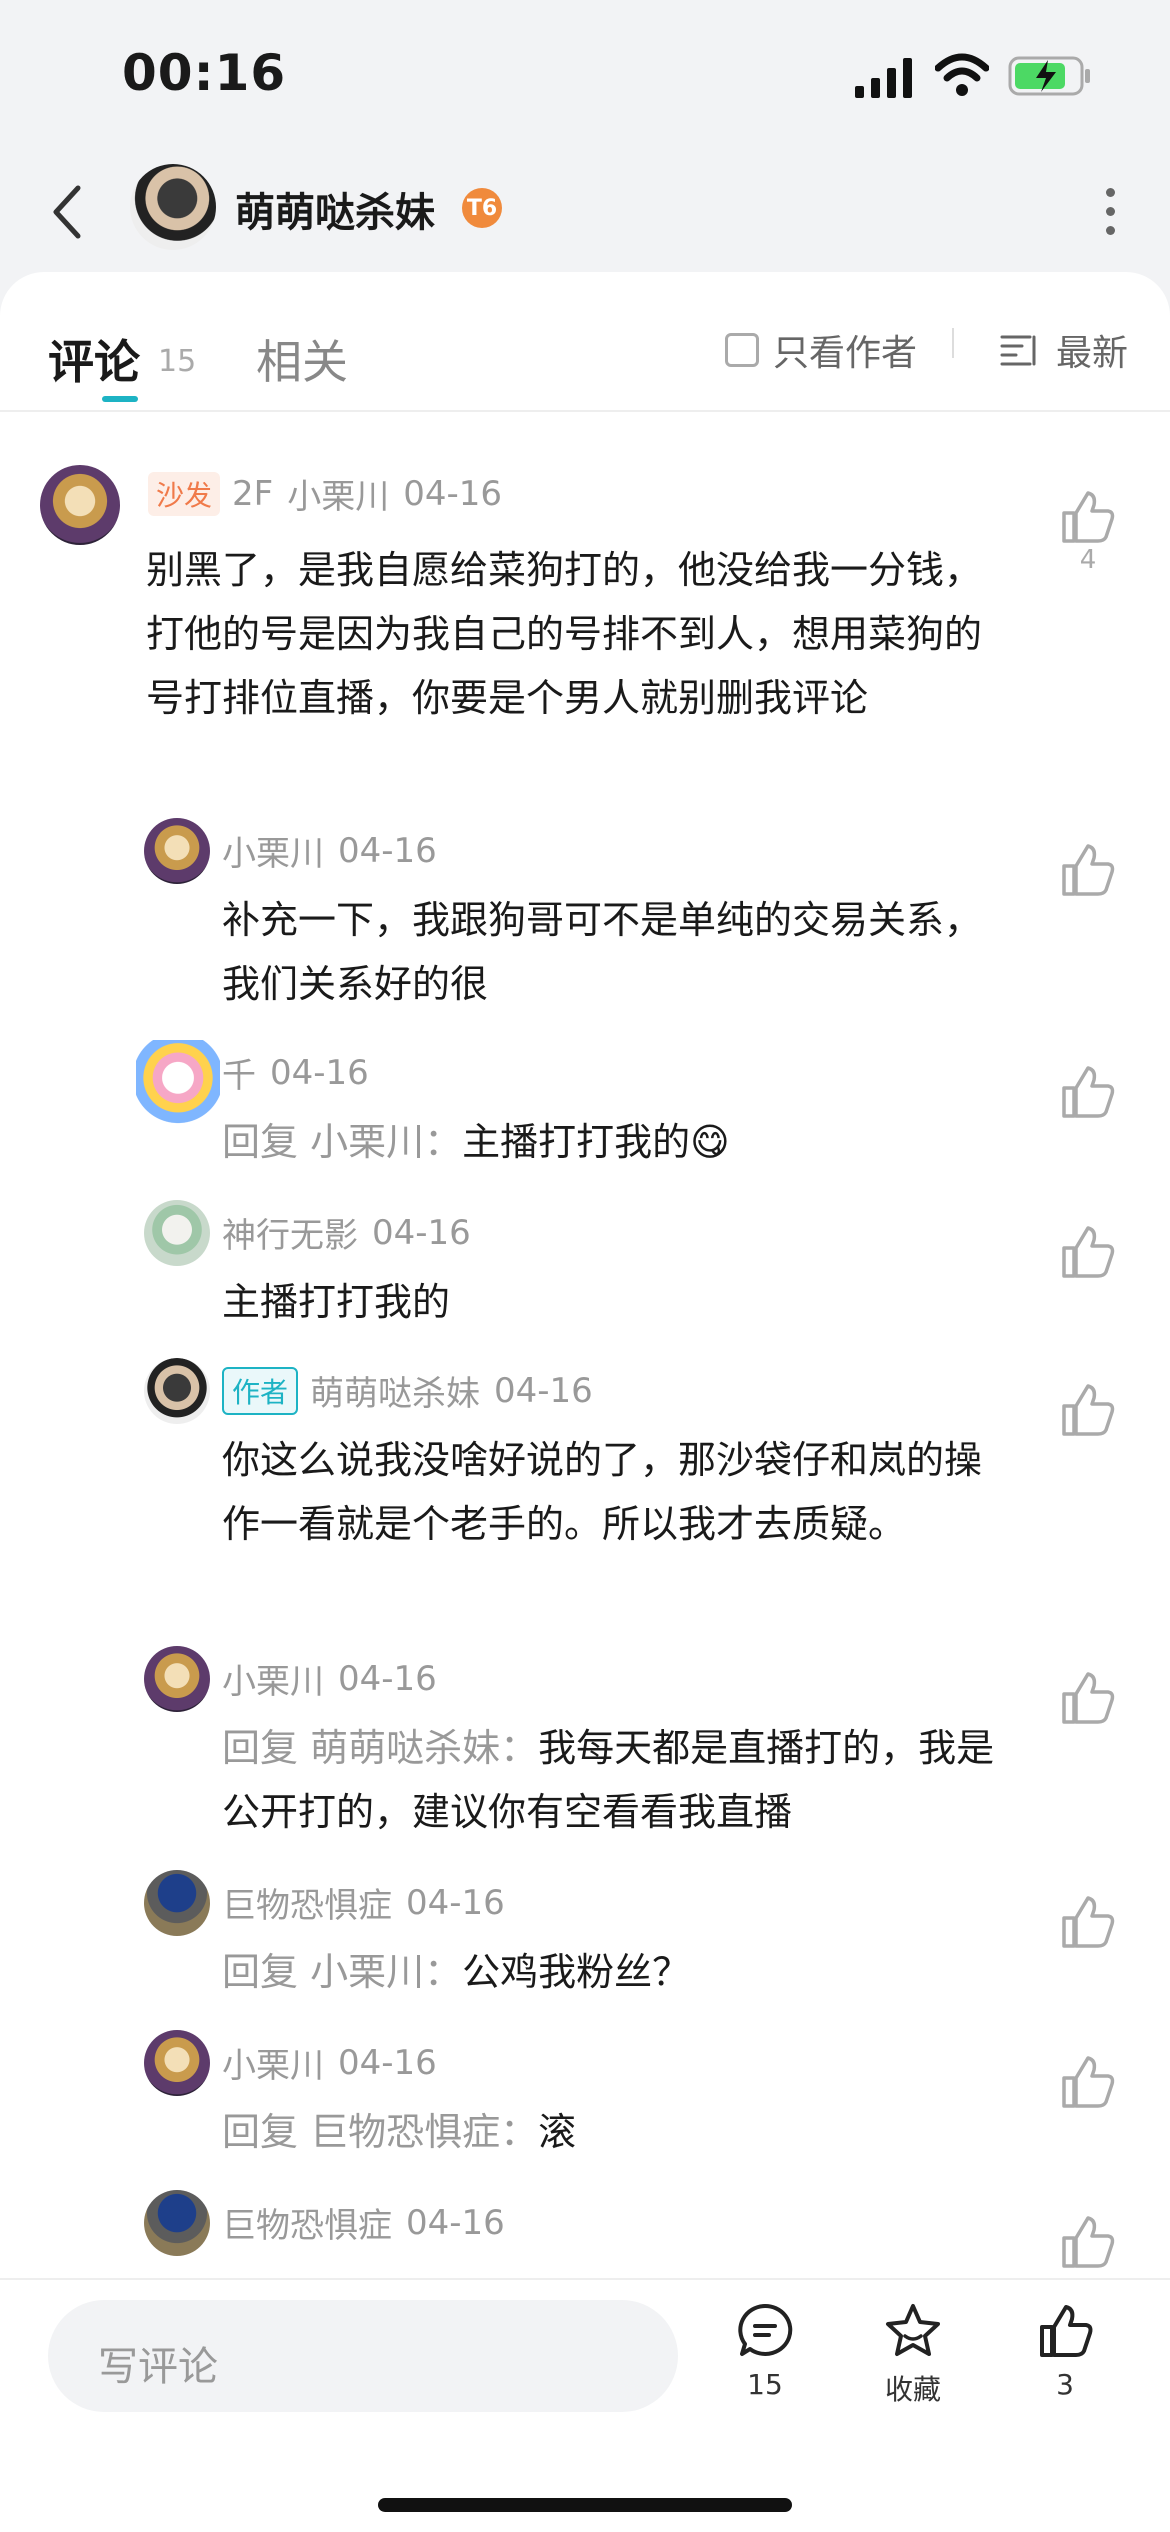  Describe the element at coordinates (68, 212) in the screenshot. I see `back-arrow-icon` at that location.